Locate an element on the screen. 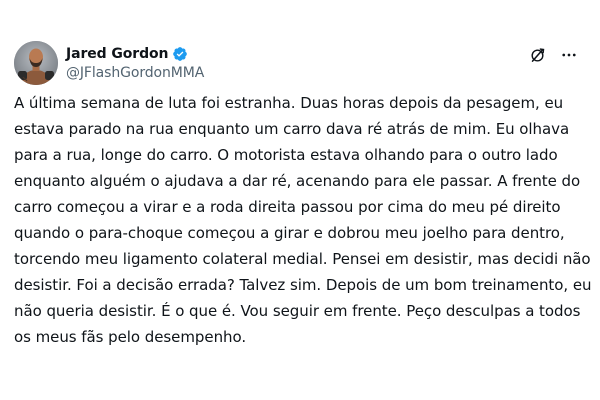  avatar is located at coordinates (36, 63).